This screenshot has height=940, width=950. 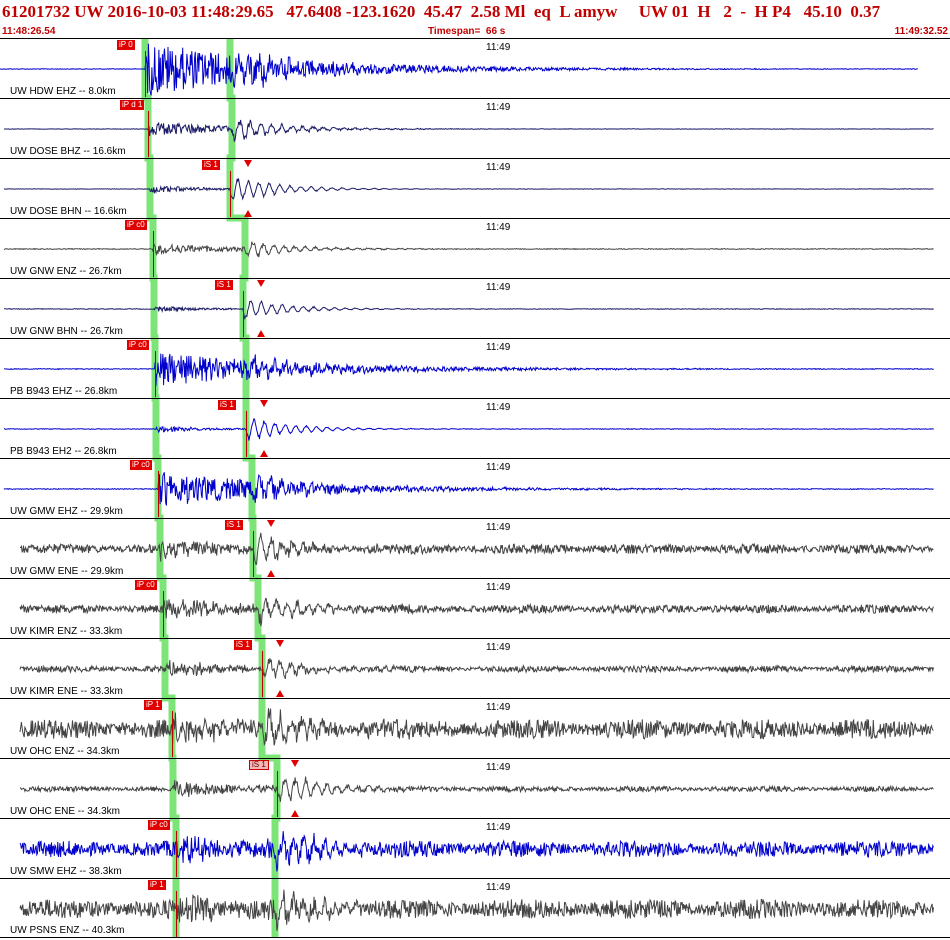 I want to click on waveform-panel: 11:49 UW KIMR ENZ -- 33.3km iP c0, so click(x=475, y=608).